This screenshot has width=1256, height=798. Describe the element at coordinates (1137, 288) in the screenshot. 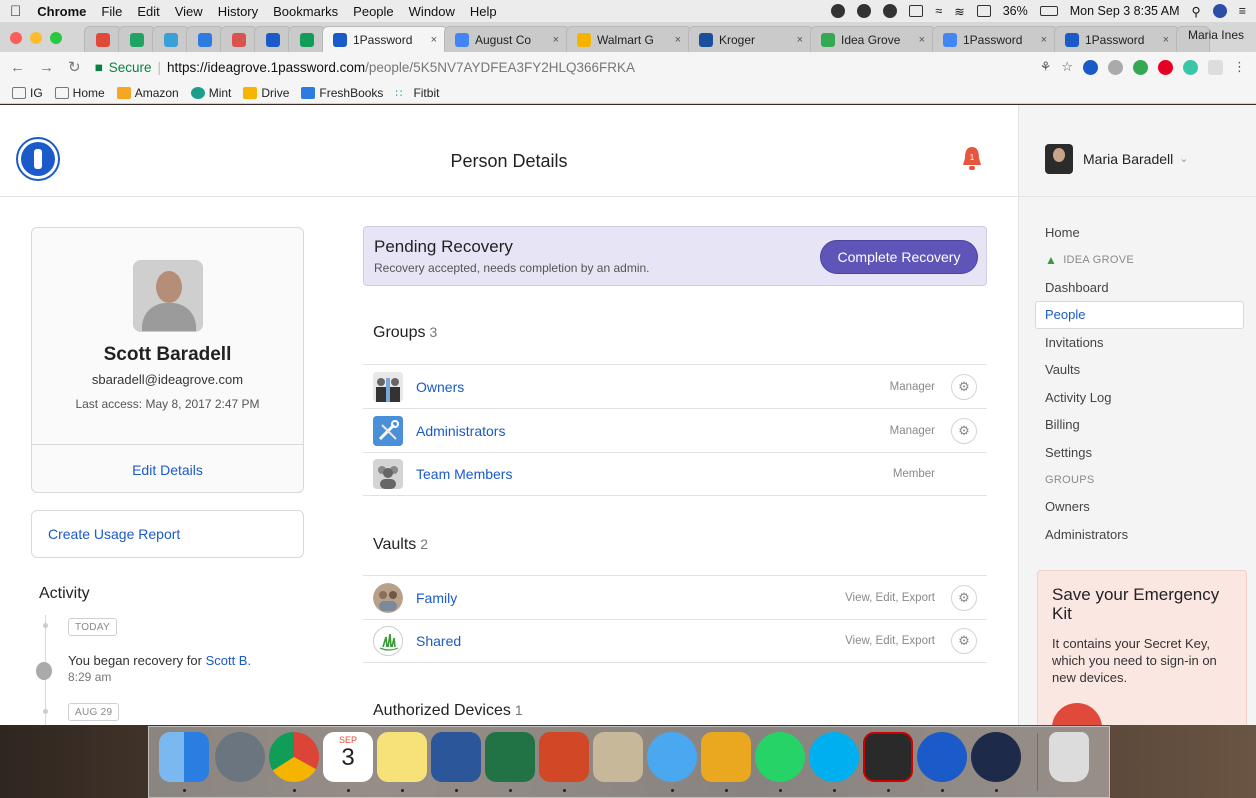

I see `sidebar-item-dashboard: Dashboard` at that location.